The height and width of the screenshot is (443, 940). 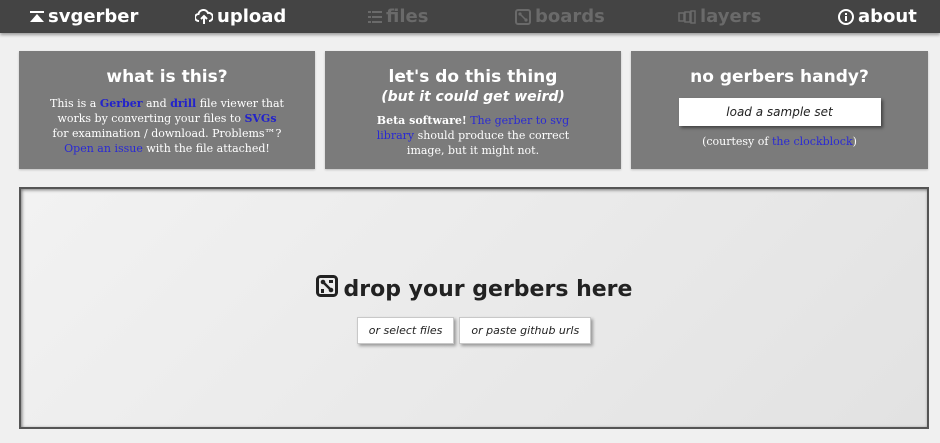 I want to click on brand-link: svgerber, so click(x=84, y=16).